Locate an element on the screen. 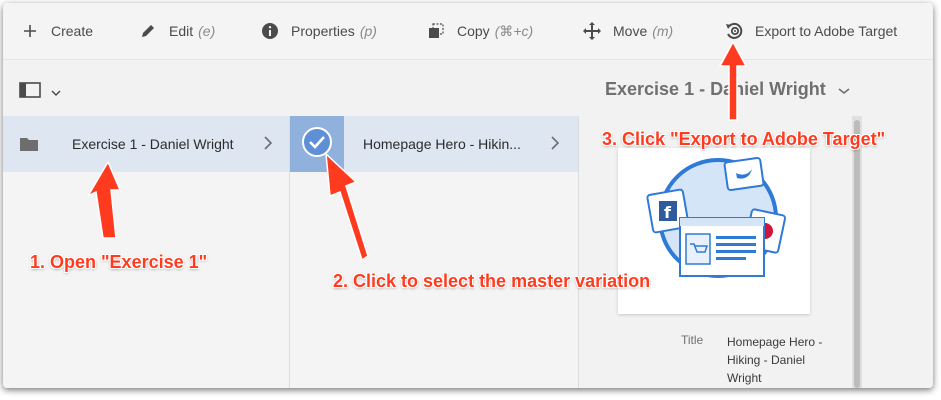  move-button: Move (m) is located at coordinates (627, 31).